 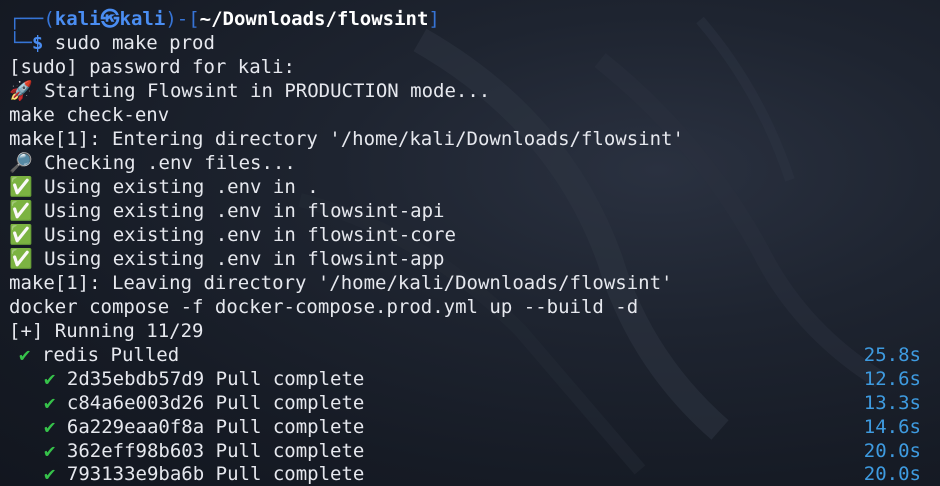 I want to click on env-text: Using existing .env in ., so click(x=175, y=187).